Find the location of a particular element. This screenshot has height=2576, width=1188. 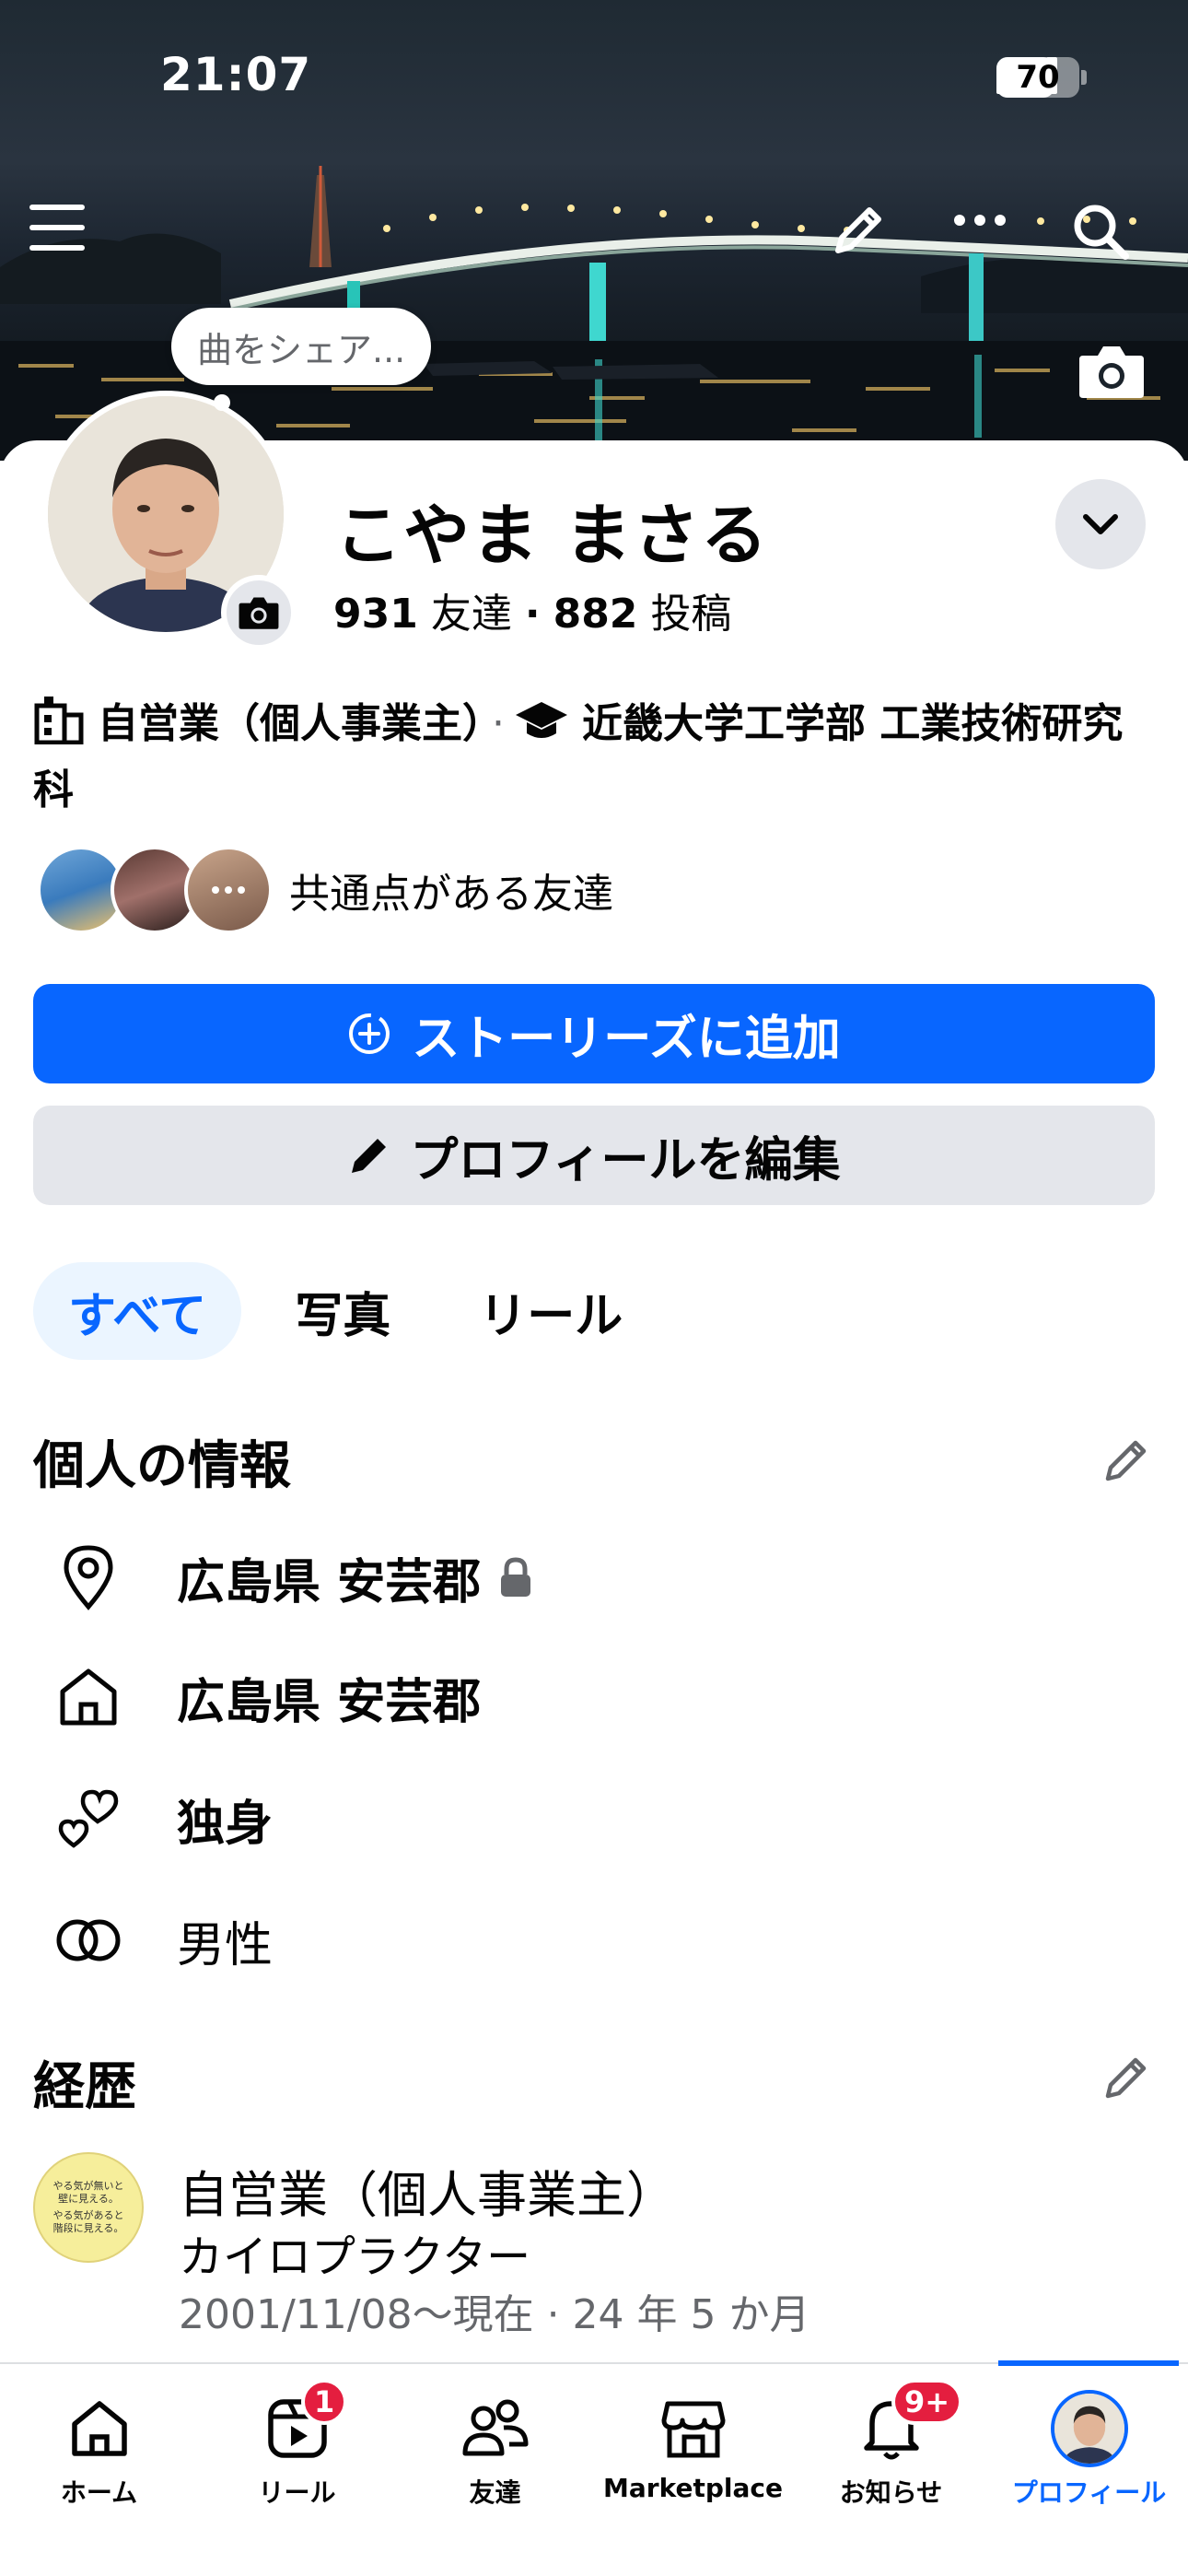

posts-count: 882 is located at coordinates (595, 614).